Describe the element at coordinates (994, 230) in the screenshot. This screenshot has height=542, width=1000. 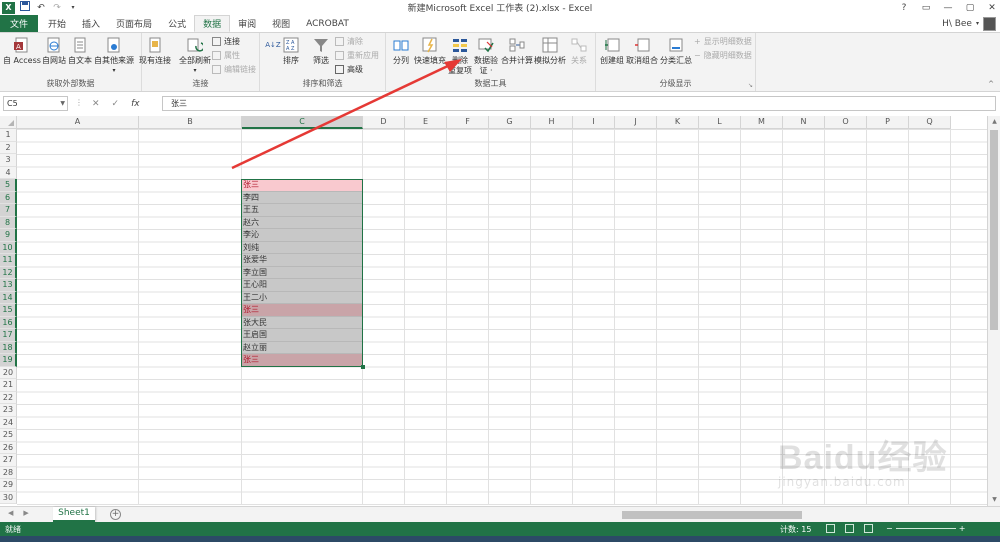
I see `vertical-scroll-thumb` at that location.